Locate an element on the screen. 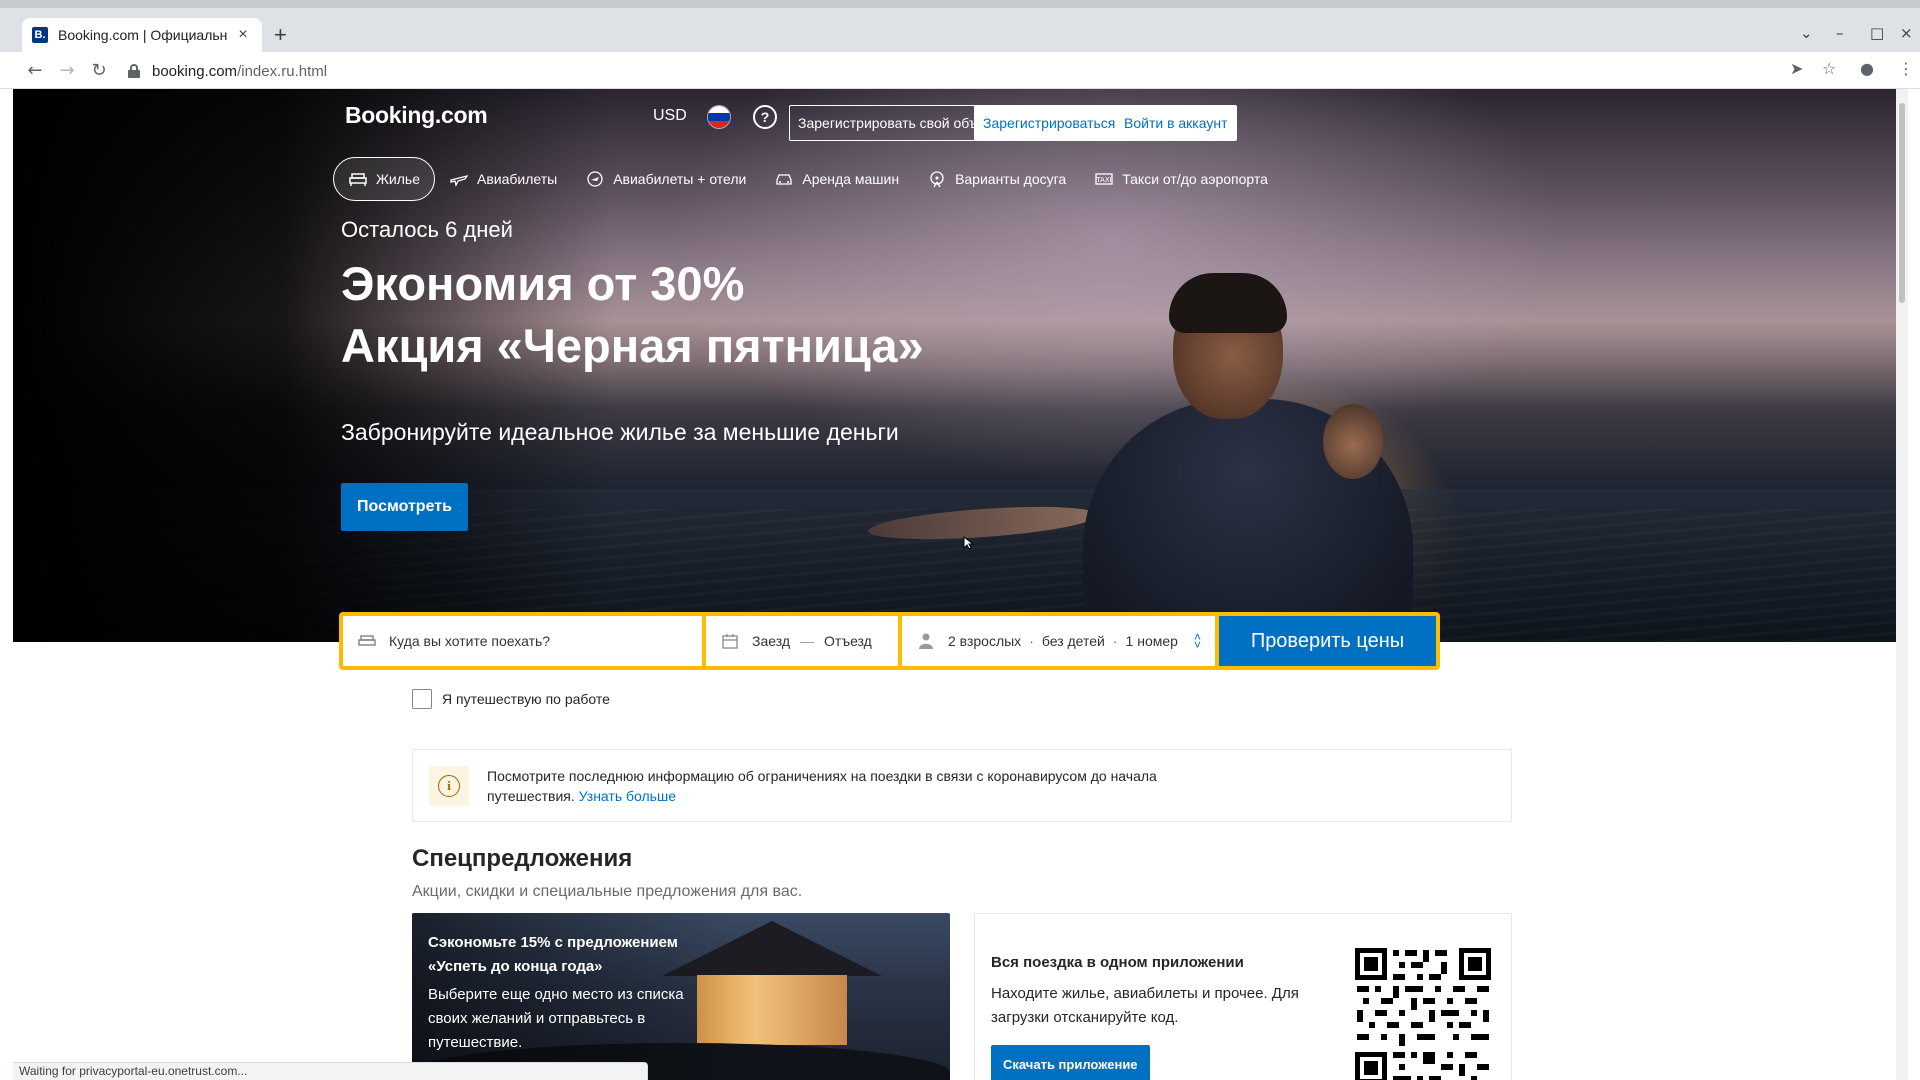 The height and width of the screenshot is (1080, 1920). plane-icon is located at coordinates (459, 179).